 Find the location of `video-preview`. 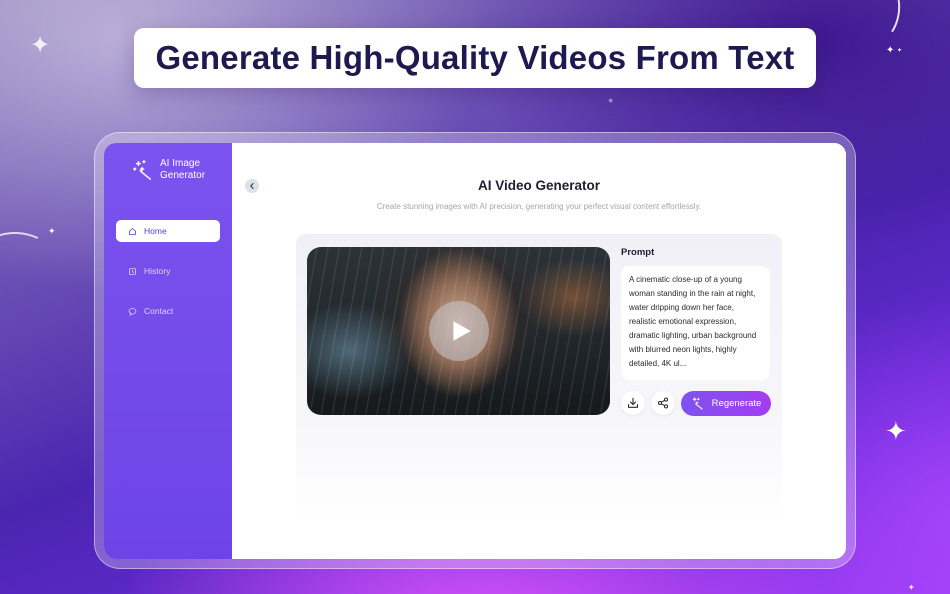

video-preview is located at coordinates (458, 331).